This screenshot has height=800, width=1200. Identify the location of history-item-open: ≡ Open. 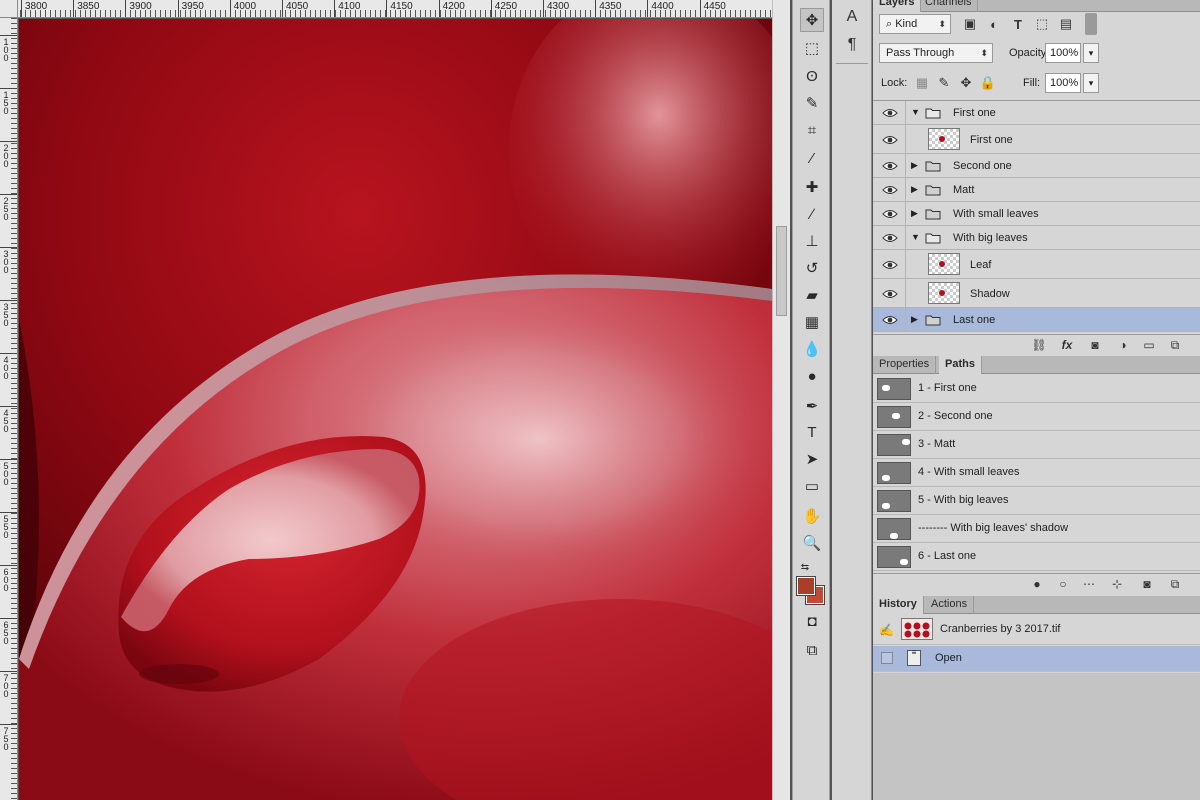
(1036, 659).